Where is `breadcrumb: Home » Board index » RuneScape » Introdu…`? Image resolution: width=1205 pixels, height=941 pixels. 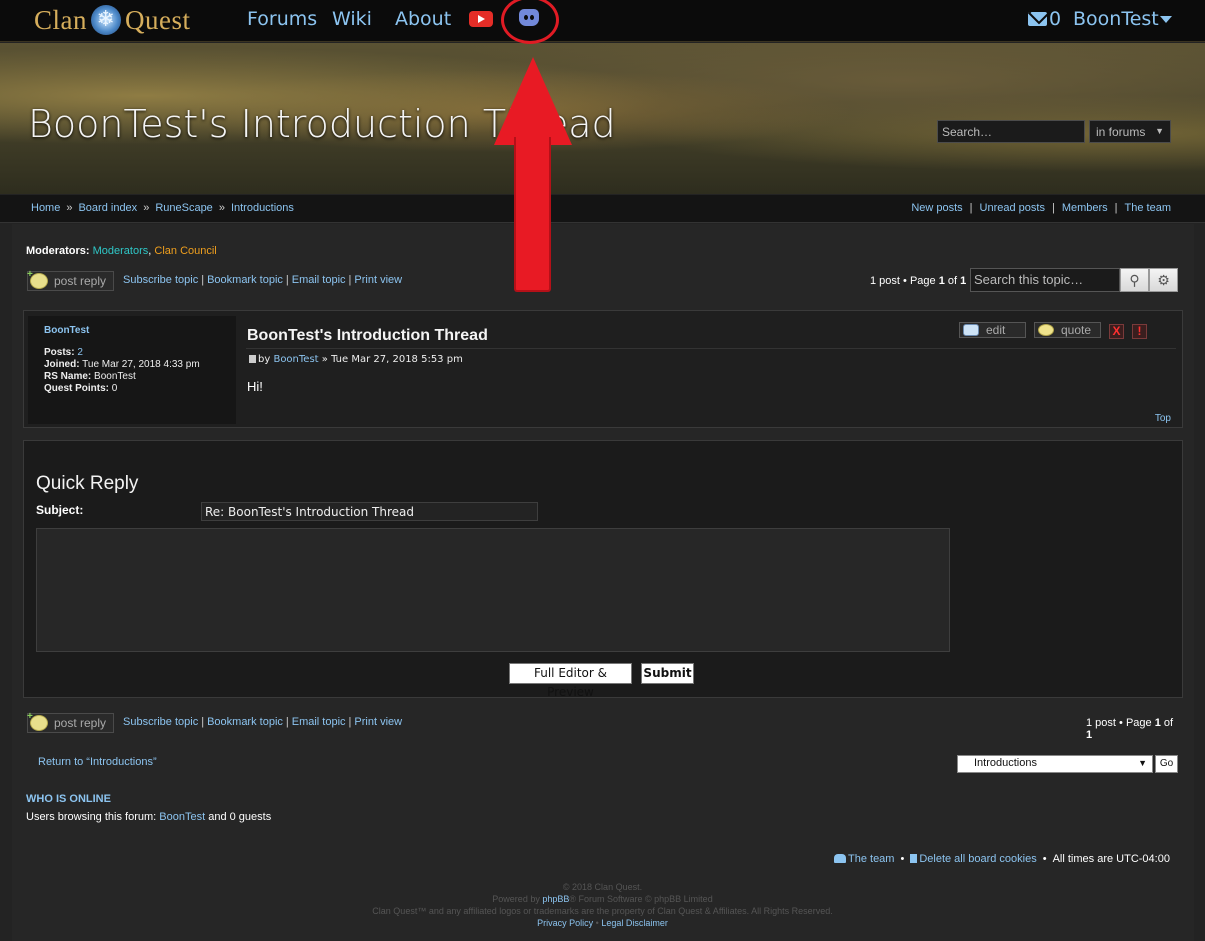
breadcrumb: Home » Board index » RuneScape » Introdu… is located at coordinates (162, 208).